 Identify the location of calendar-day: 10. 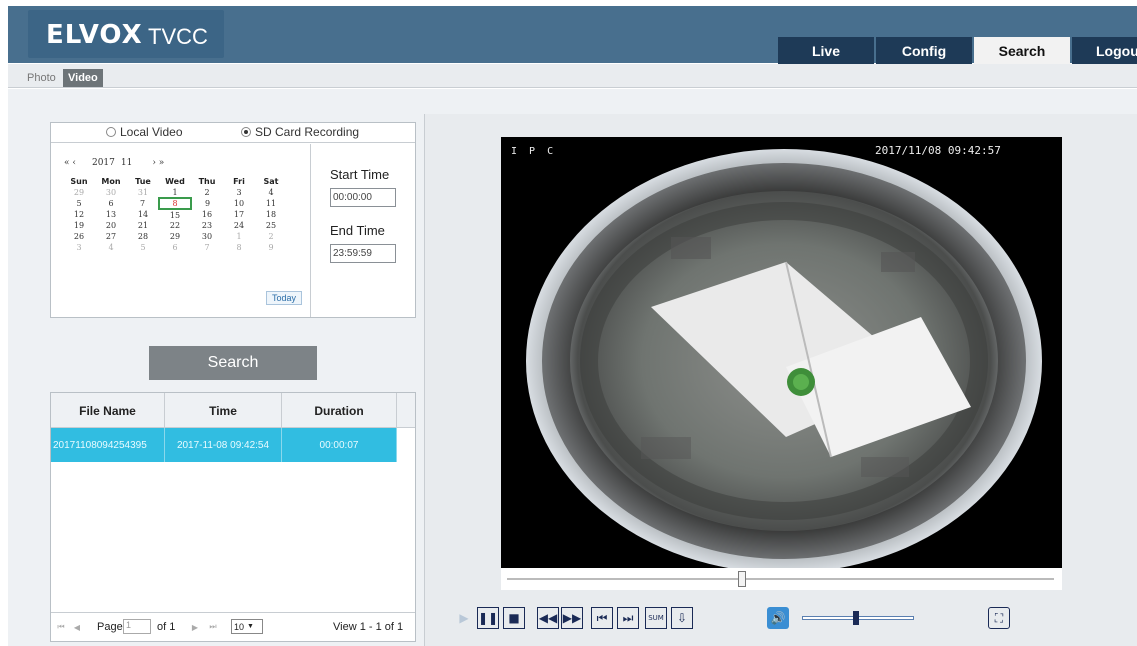
(239, 203).